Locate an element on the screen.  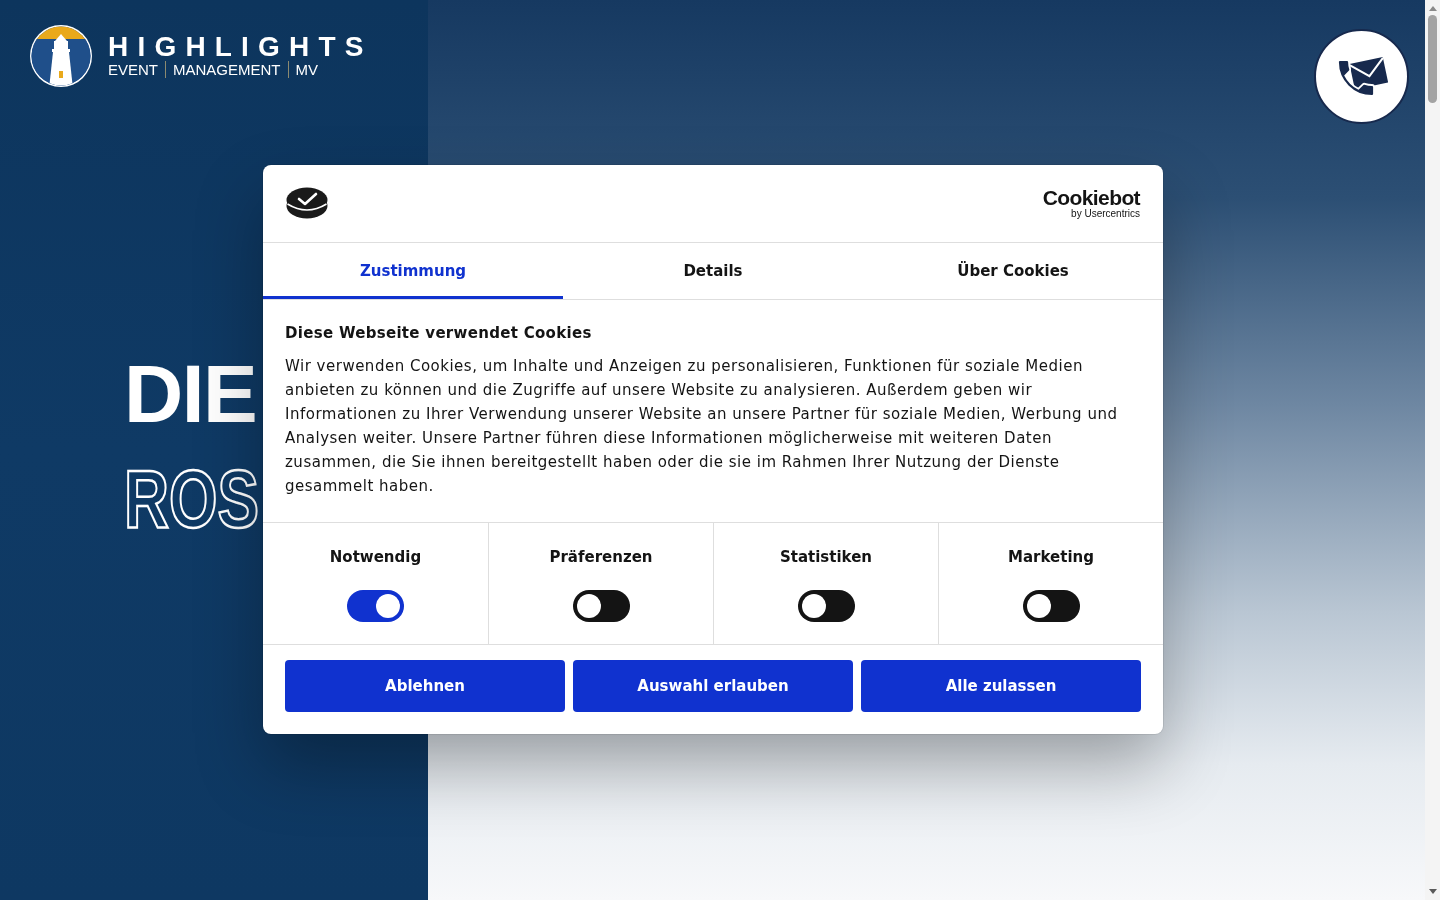
brand-byline: by Usercentrics is located at coordinates (1105, 213).